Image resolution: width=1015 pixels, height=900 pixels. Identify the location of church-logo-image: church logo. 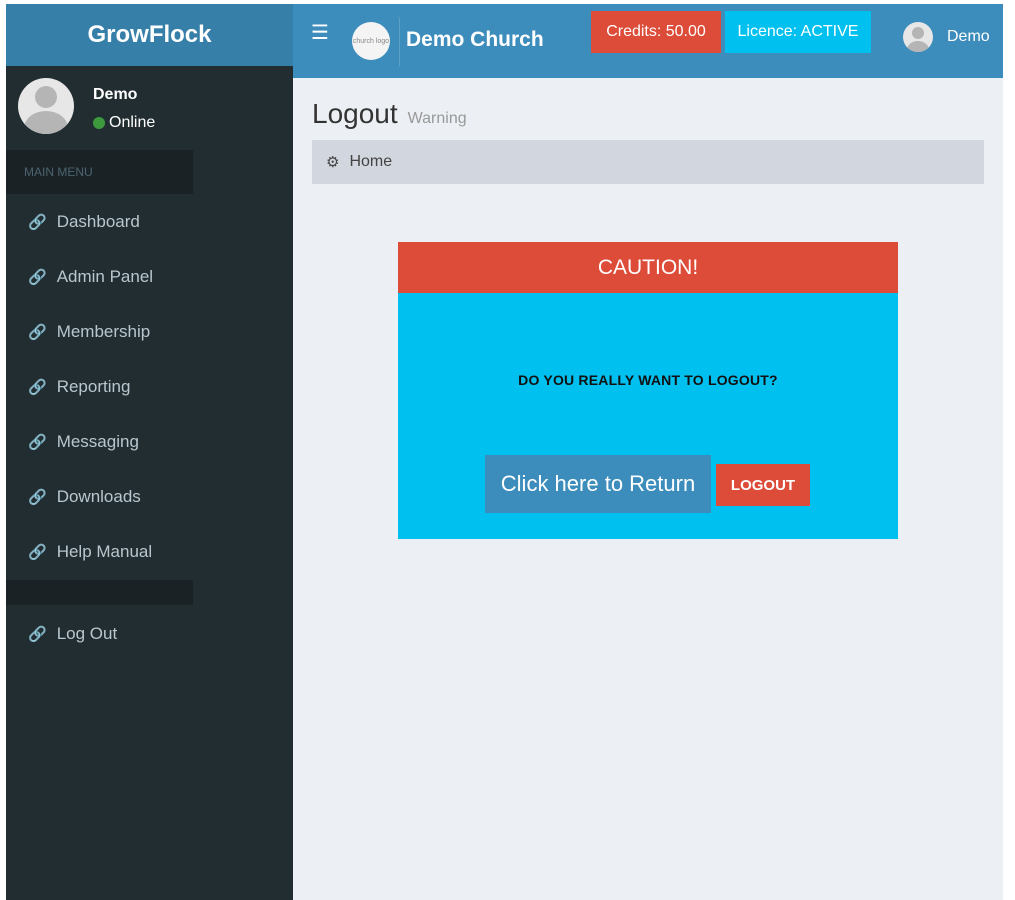
(371, 41).